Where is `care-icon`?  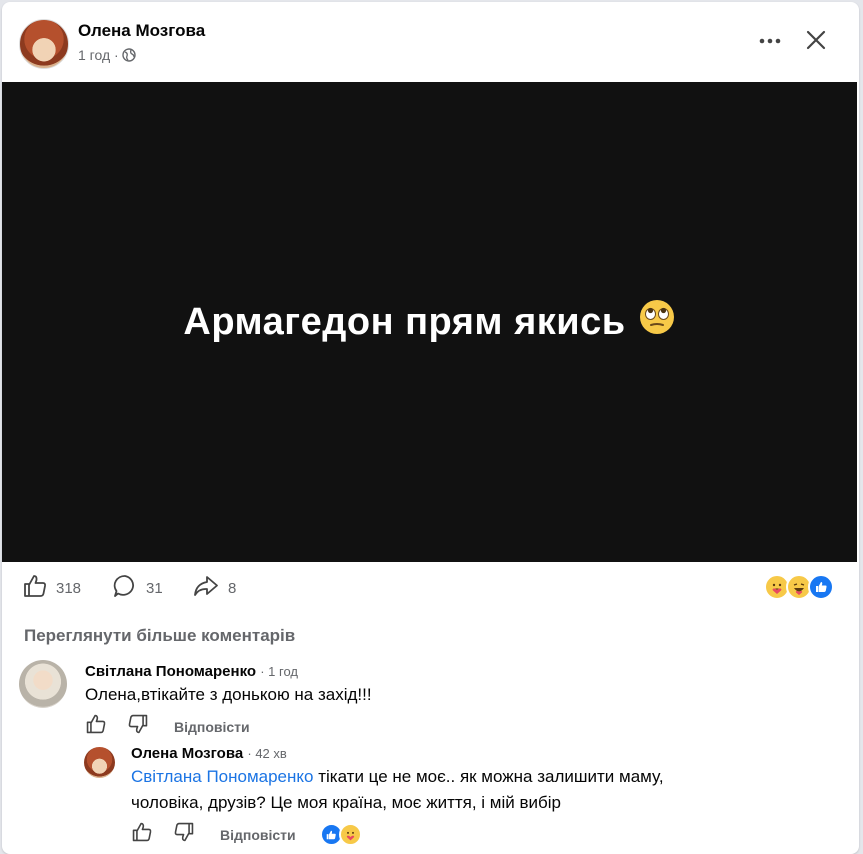 care-icon is located at coordinates (350, 834).